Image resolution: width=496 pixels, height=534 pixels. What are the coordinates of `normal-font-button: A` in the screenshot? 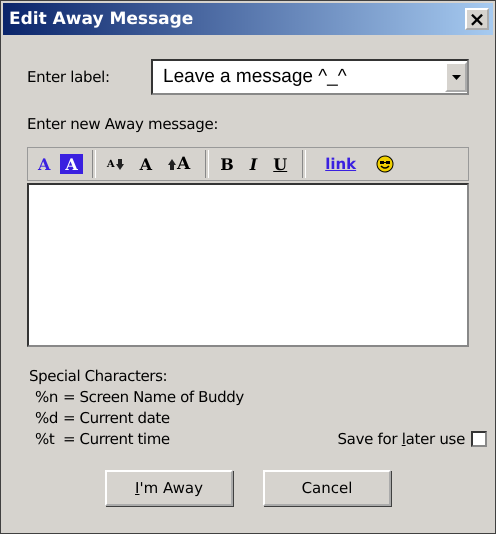 It's located at (146, 164).